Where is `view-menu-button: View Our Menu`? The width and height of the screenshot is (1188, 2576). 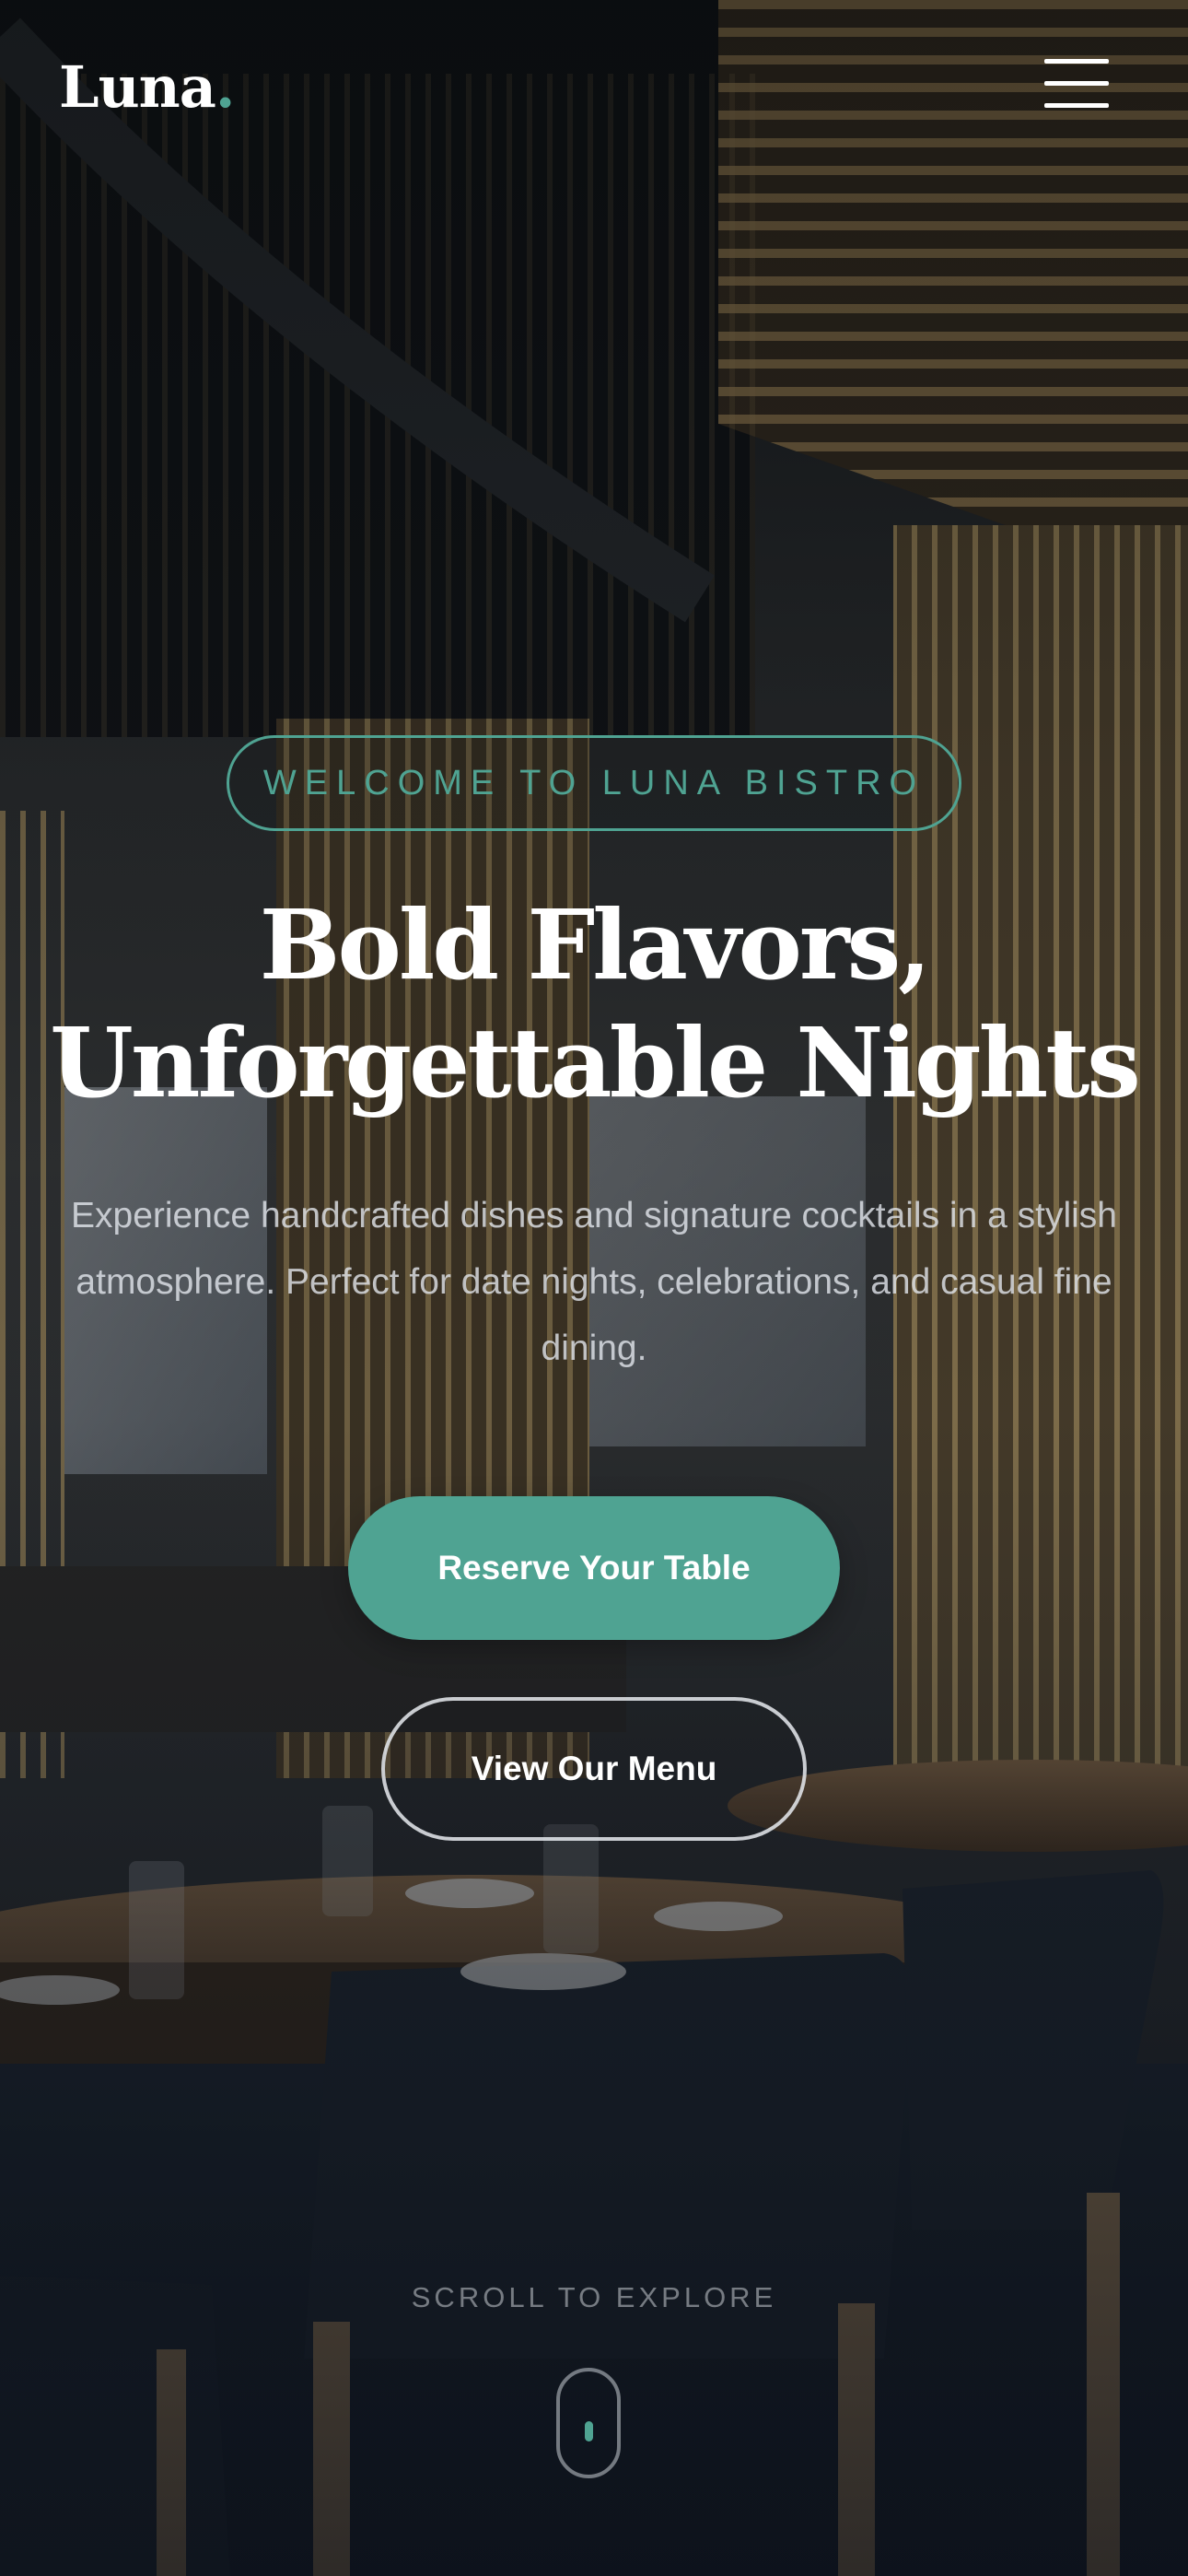
view-menu-button: View Our Menu is located at coordinates (594, 1769).